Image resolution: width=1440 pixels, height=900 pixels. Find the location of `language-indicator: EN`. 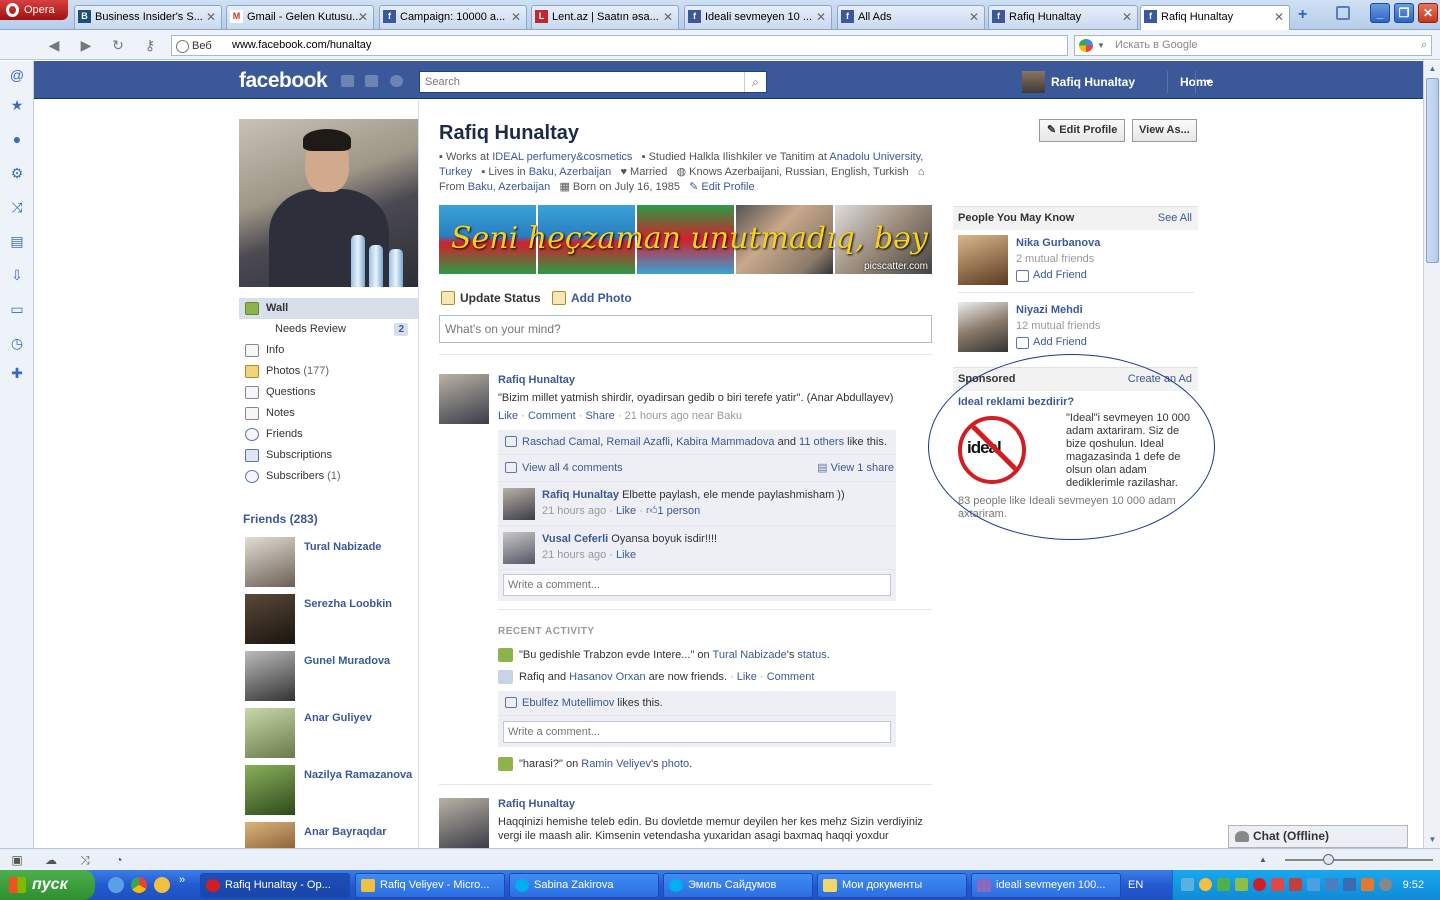

language-indicator: EN is located at coordinates (1135, 885).